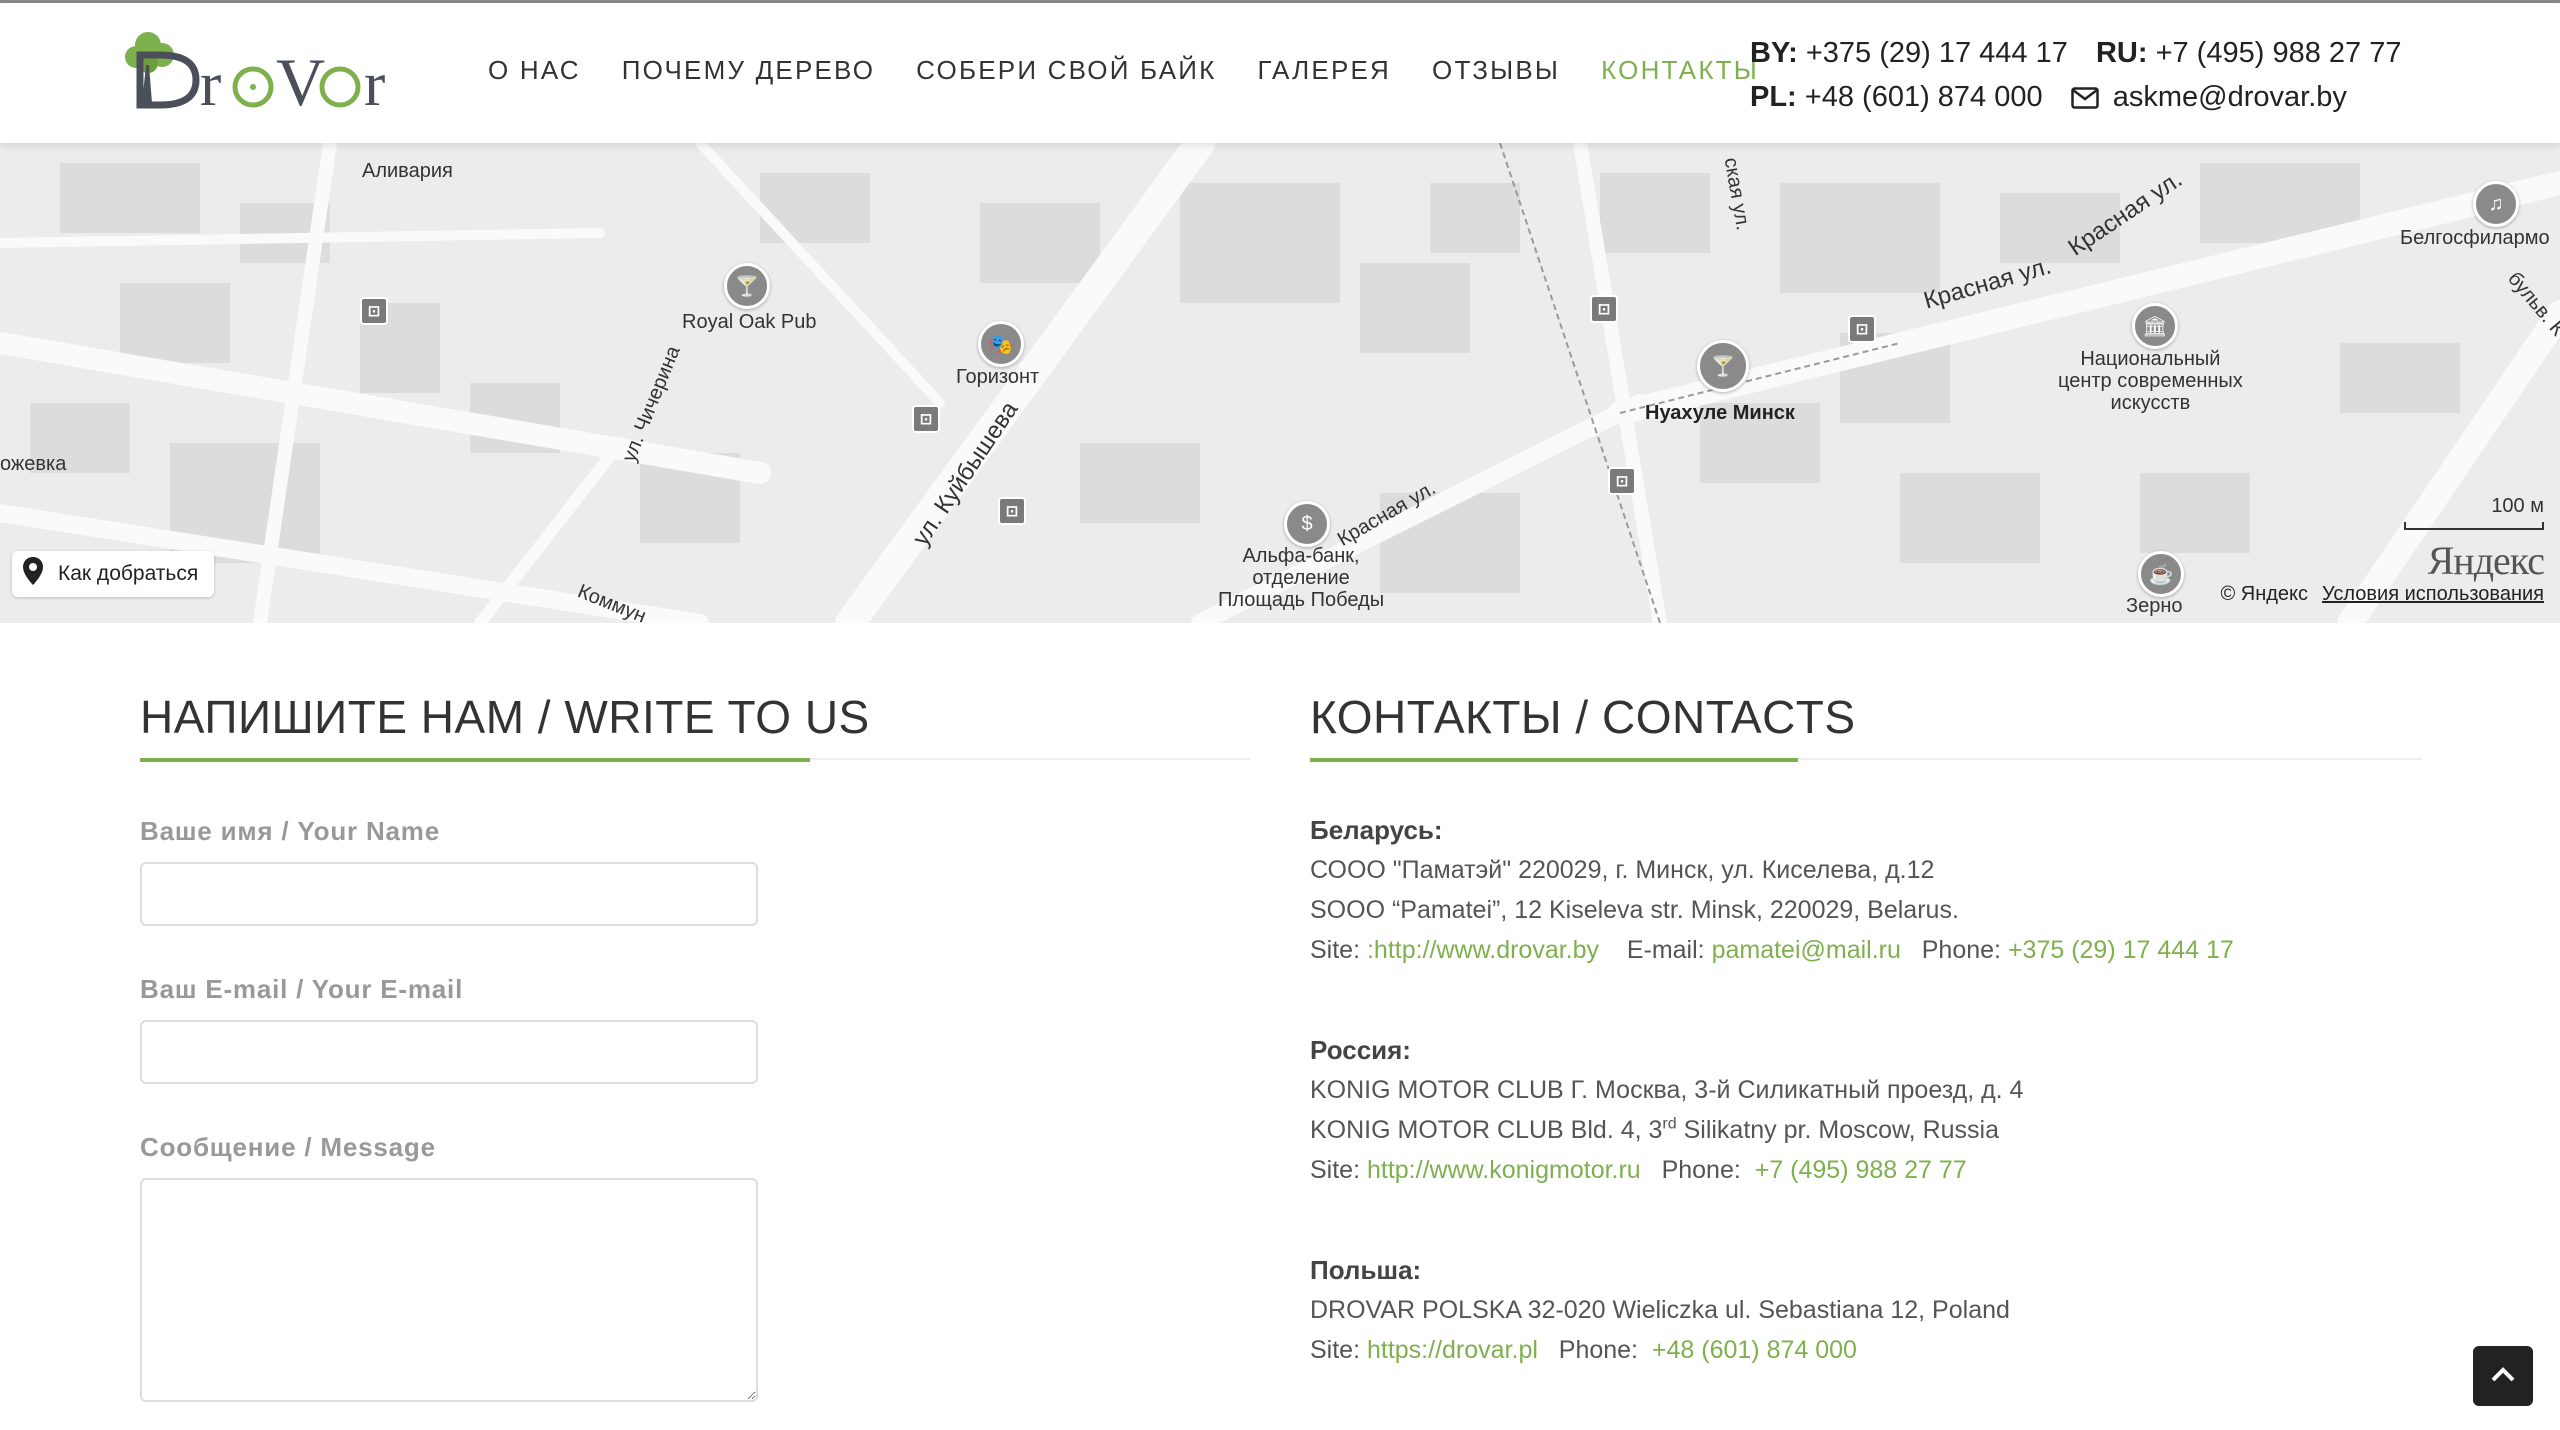  I want to click on map-label-zerno: Зерно, so click(2154, 606).